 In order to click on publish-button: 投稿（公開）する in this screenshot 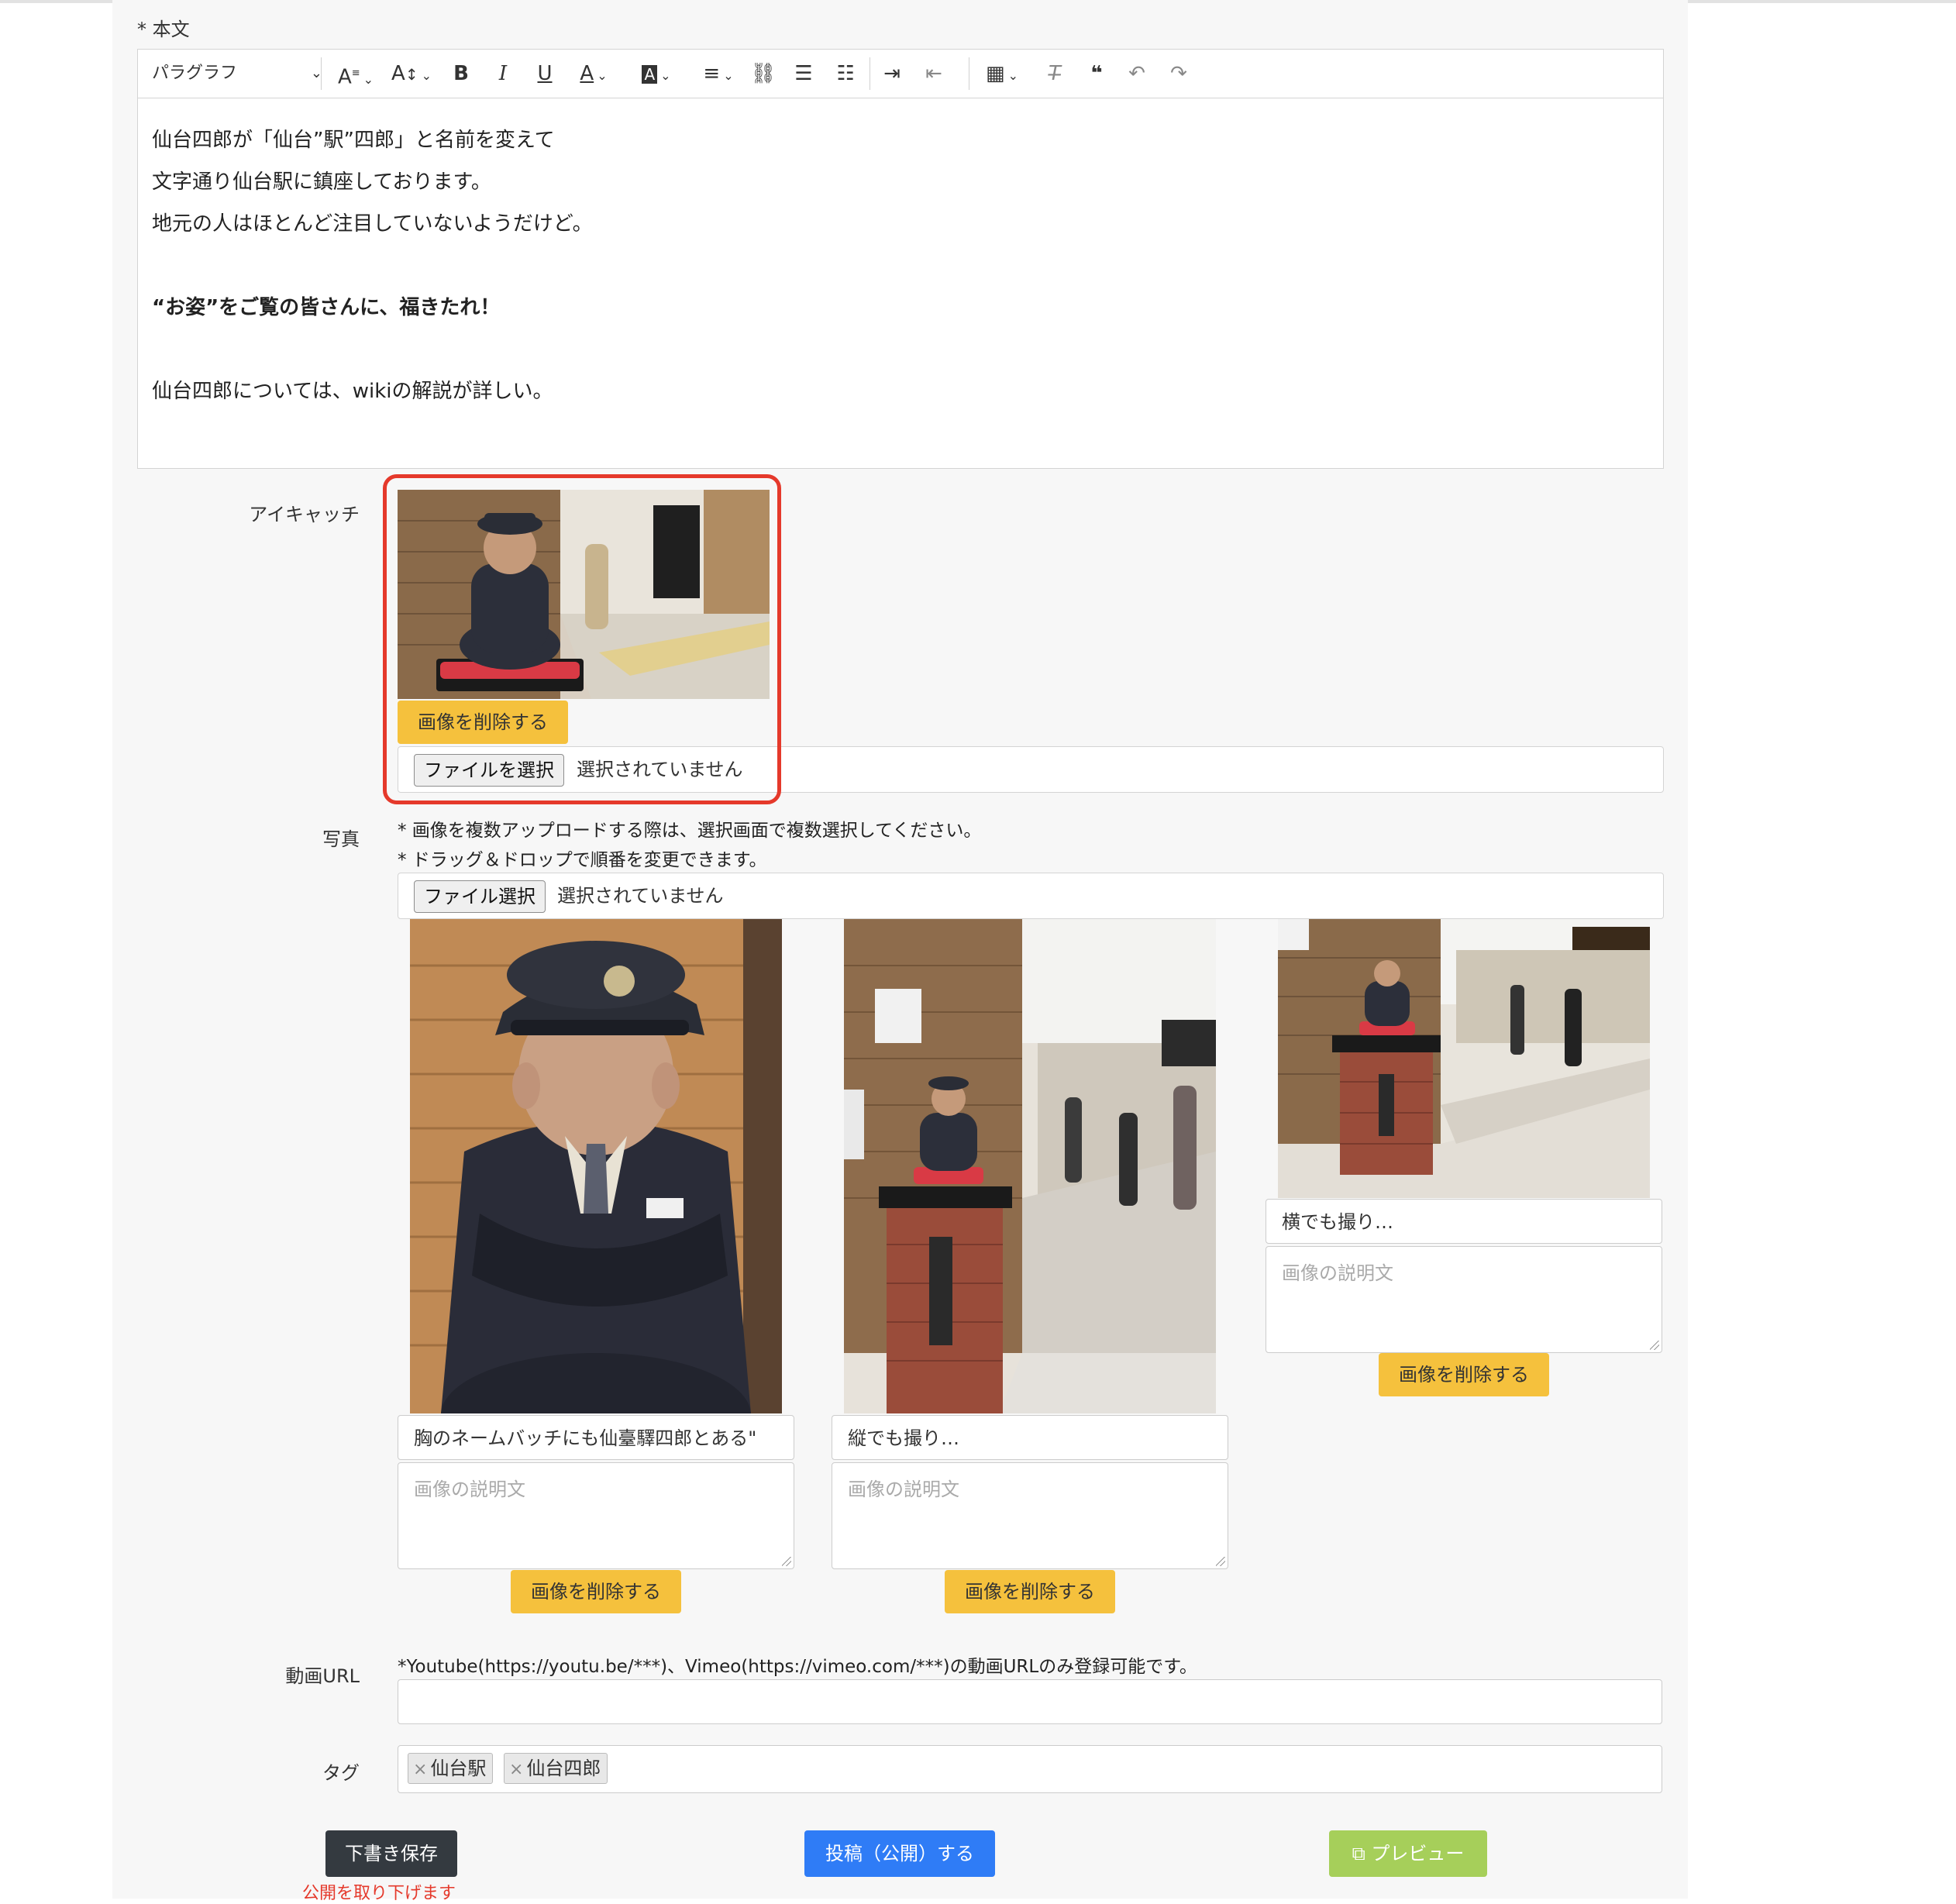, I will do `click(899, 1853)`.